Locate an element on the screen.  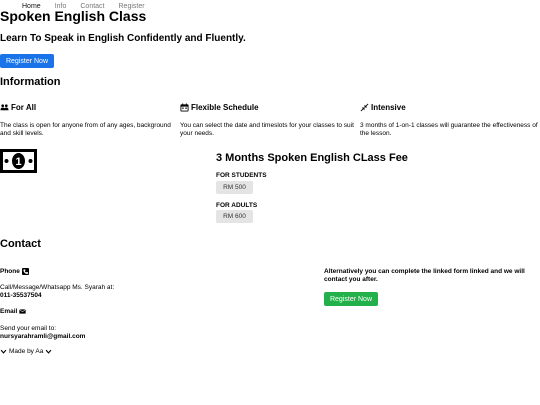
phone-label: Phone is located at coordinates (14, 271).